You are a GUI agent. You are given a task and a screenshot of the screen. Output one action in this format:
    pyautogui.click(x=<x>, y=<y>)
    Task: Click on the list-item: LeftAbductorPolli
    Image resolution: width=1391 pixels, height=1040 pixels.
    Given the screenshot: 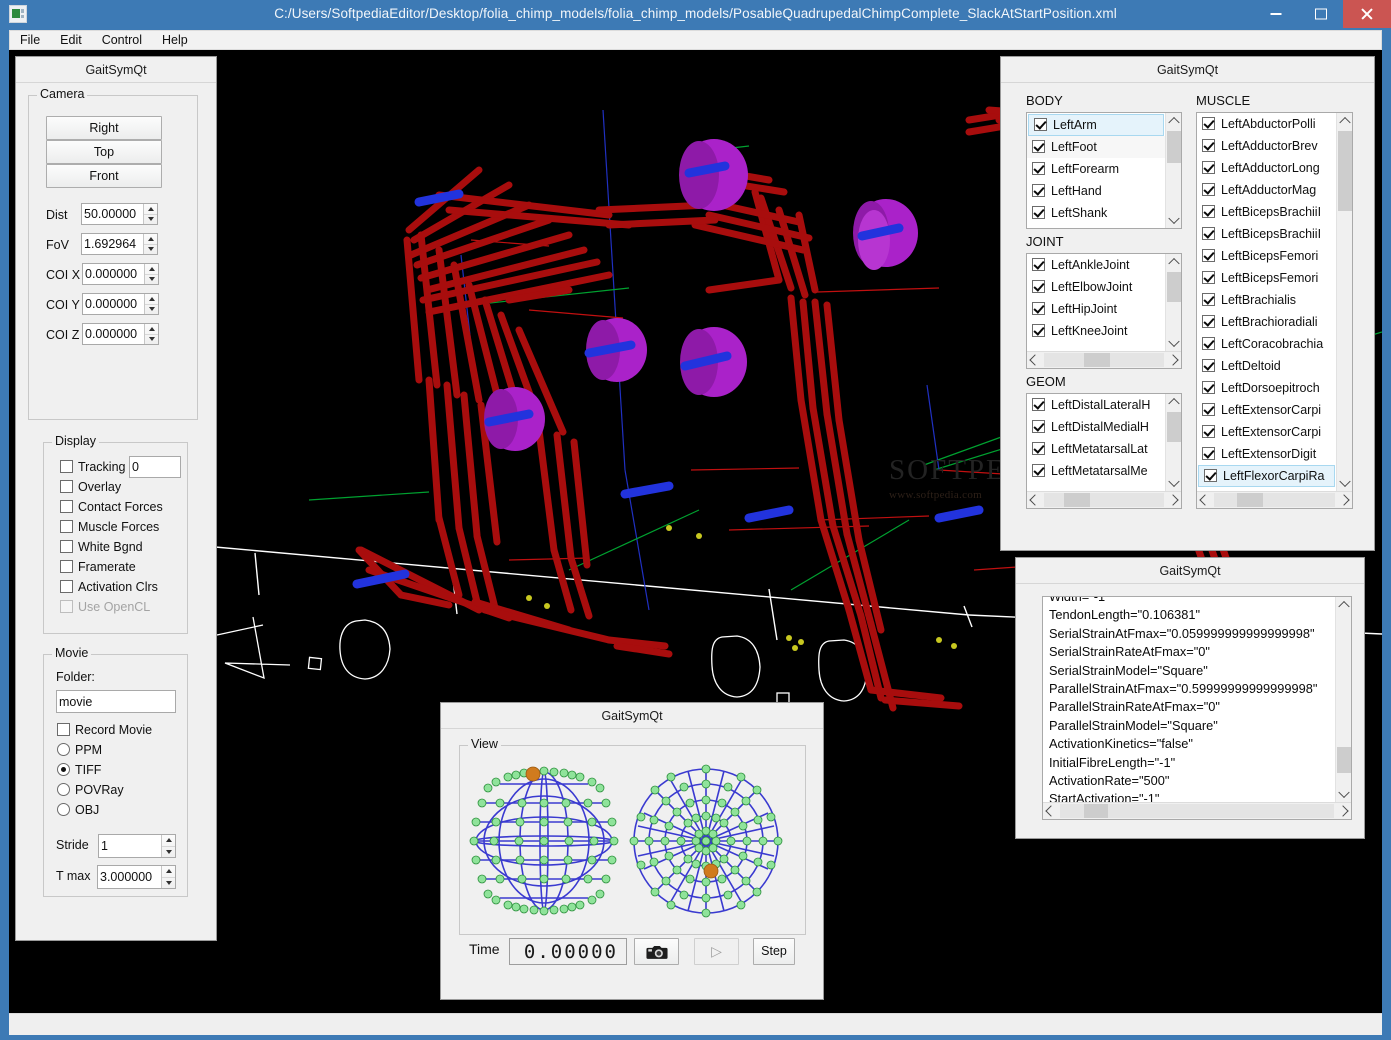 What is the action you would take?
    pyautogui.click(x=1274, y=124)
    